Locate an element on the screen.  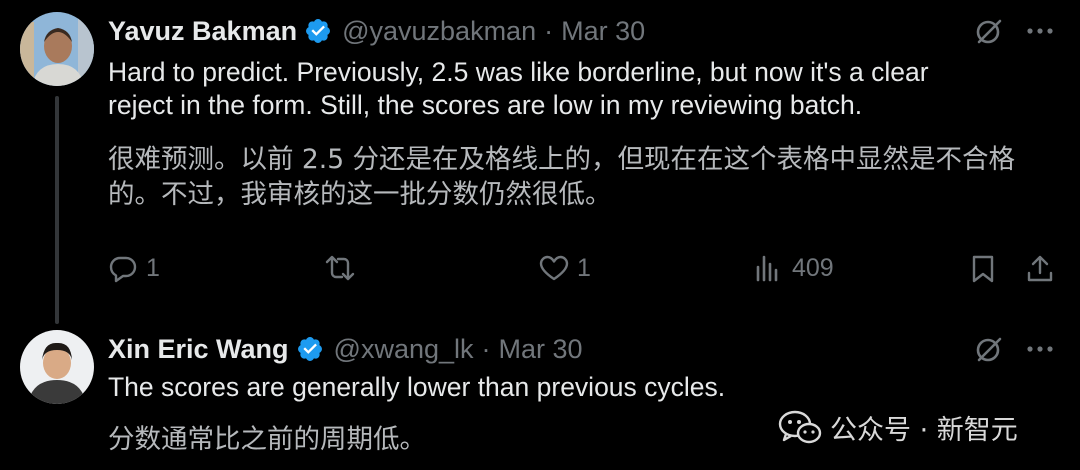
avatar-xin is located at coordinates (57, 367).